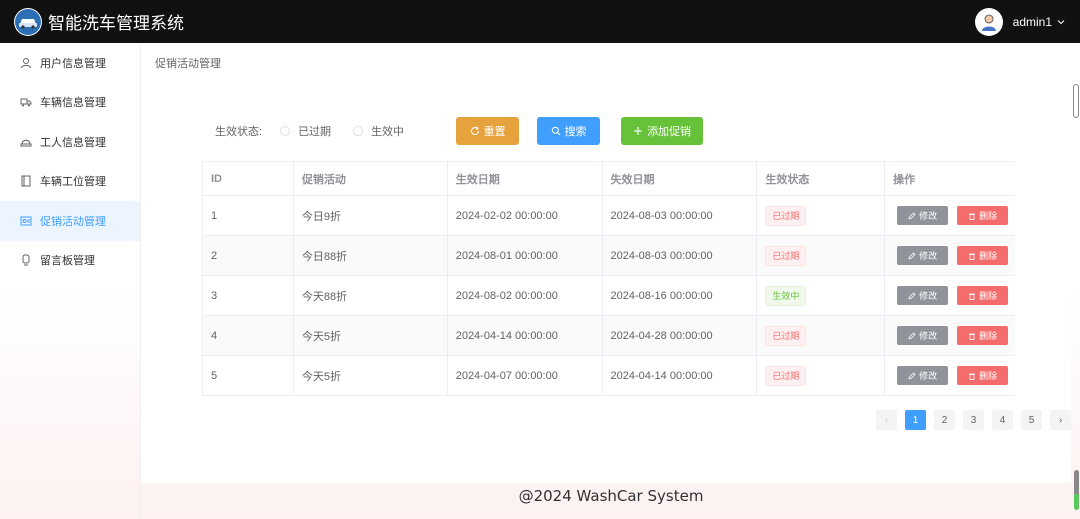 This screenshot has height=519, width=1080. I want to click on column-header-start: 生效日期, so click(525, 179).